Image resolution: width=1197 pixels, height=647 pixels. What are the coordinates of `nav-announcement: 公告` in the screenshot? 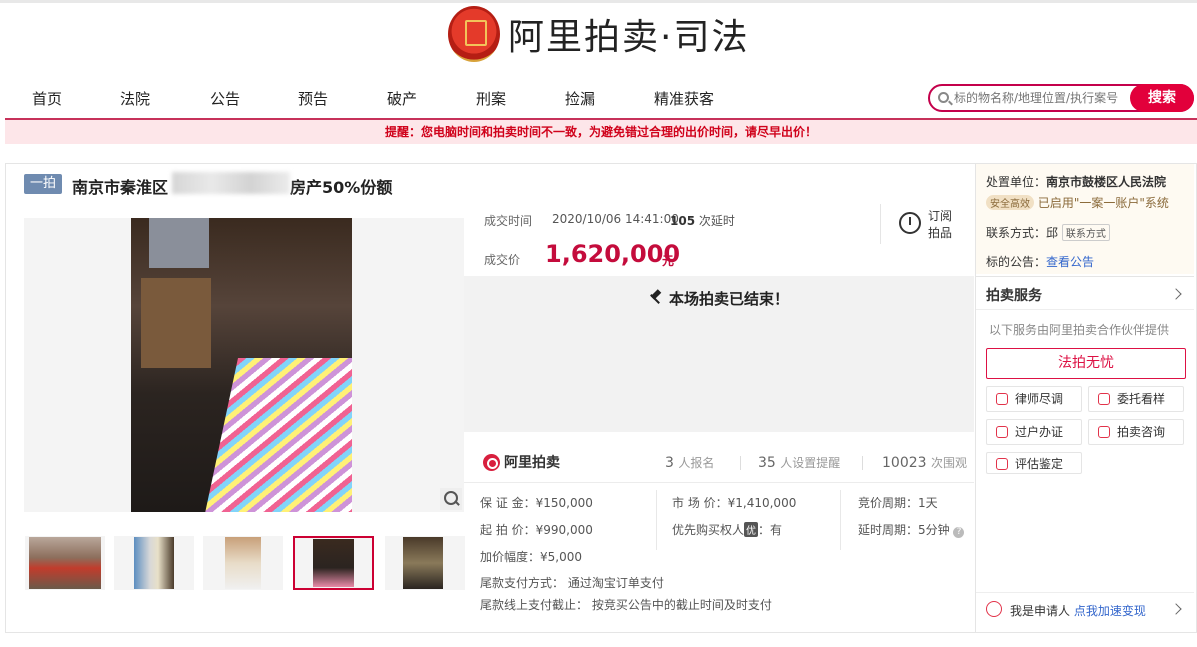 It's located at (225, 98).